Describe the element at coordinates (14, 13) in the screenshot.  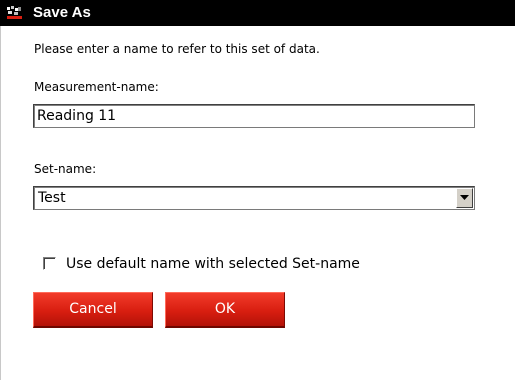
I see `app-logo-icon` at that location.